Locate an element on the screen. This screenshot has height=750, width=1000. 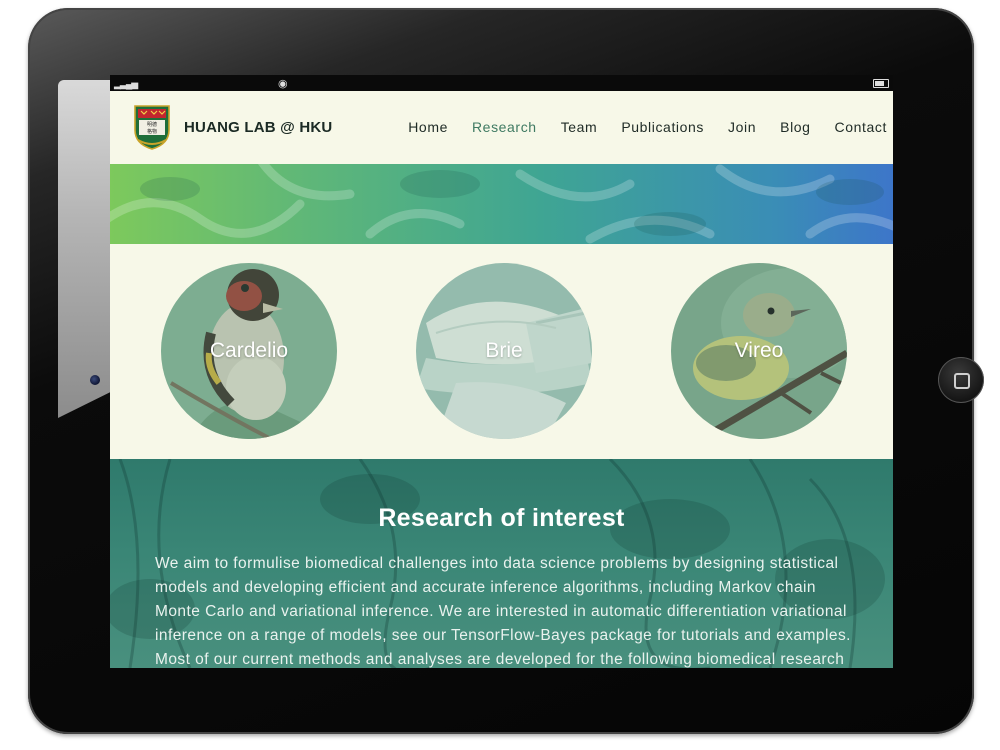
project-vireo: Vireo is located at coordinates (759, 351).